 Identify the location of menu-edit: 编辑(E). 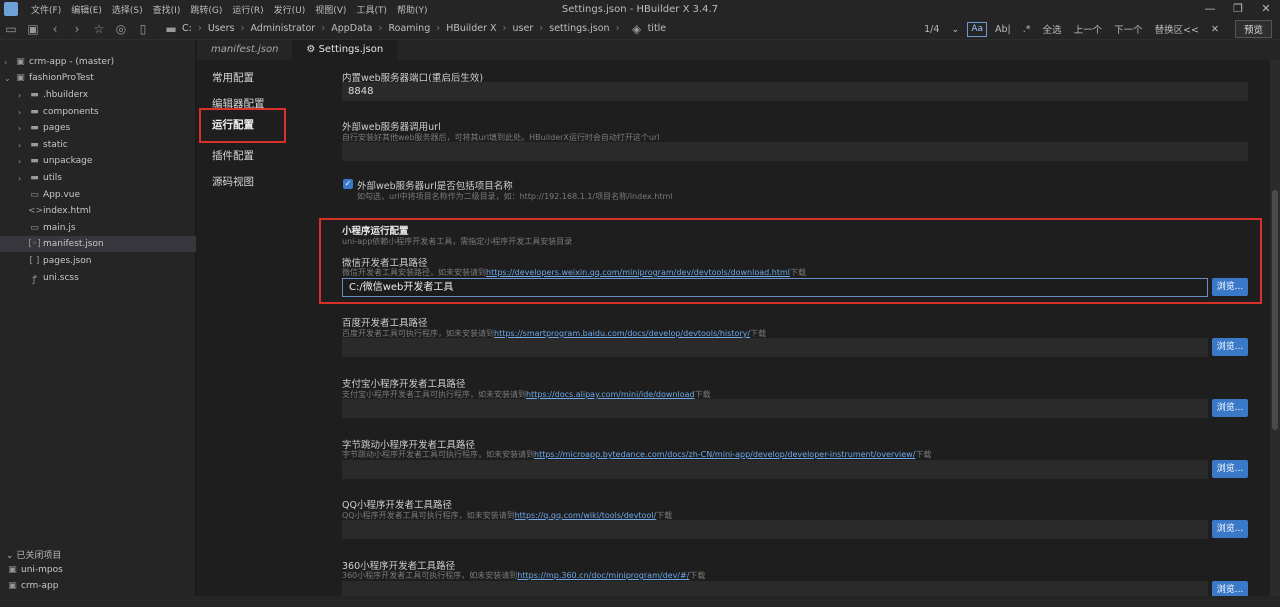
(86, 9).